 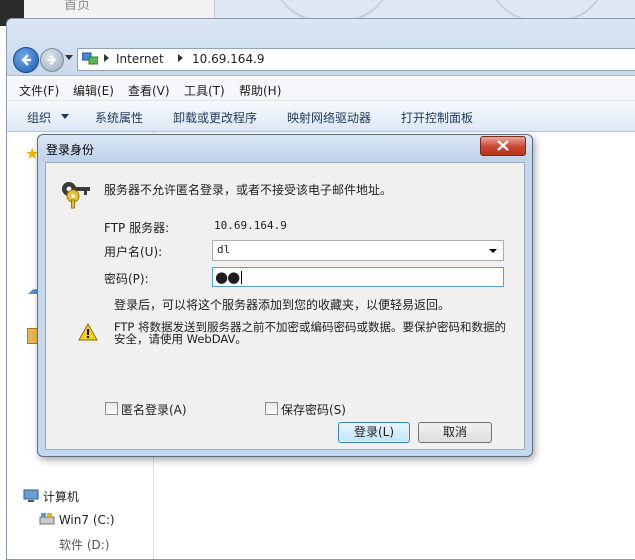 What do you see at coordinates (65, 116) in the screenshot?
I see `organize-dropdown-icon` at bounding box center [65, 116].